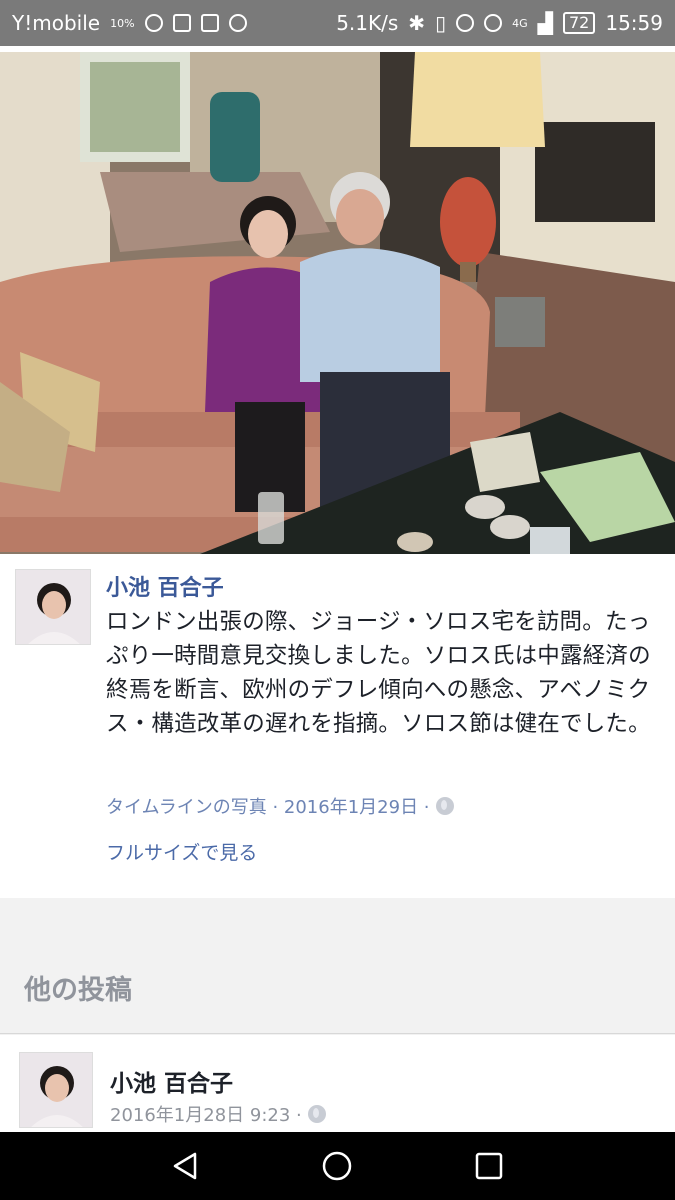  I want to click on battery-indicator: 72, so click(579, 23).